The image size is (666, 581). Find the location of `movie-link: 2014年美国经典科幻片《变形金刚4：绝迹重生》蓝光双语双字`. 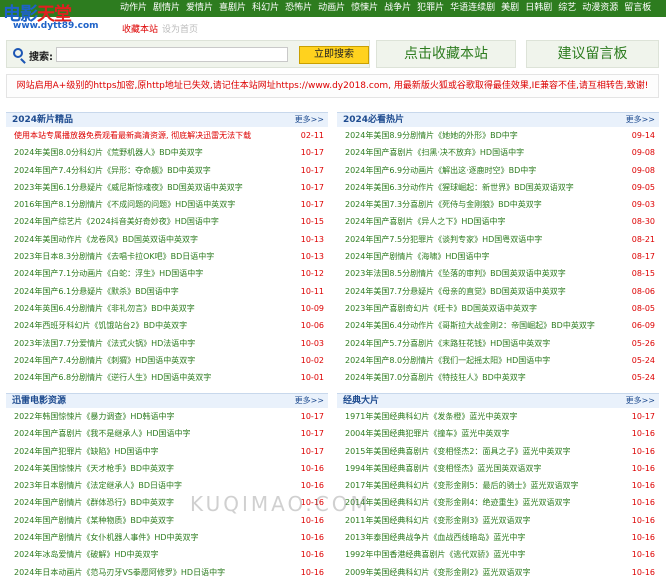

movie-link: 2014年美国经典科幻片《变形金刚4：绝迹重生》蓝光双语双字 is located at coordinates (457, 502).